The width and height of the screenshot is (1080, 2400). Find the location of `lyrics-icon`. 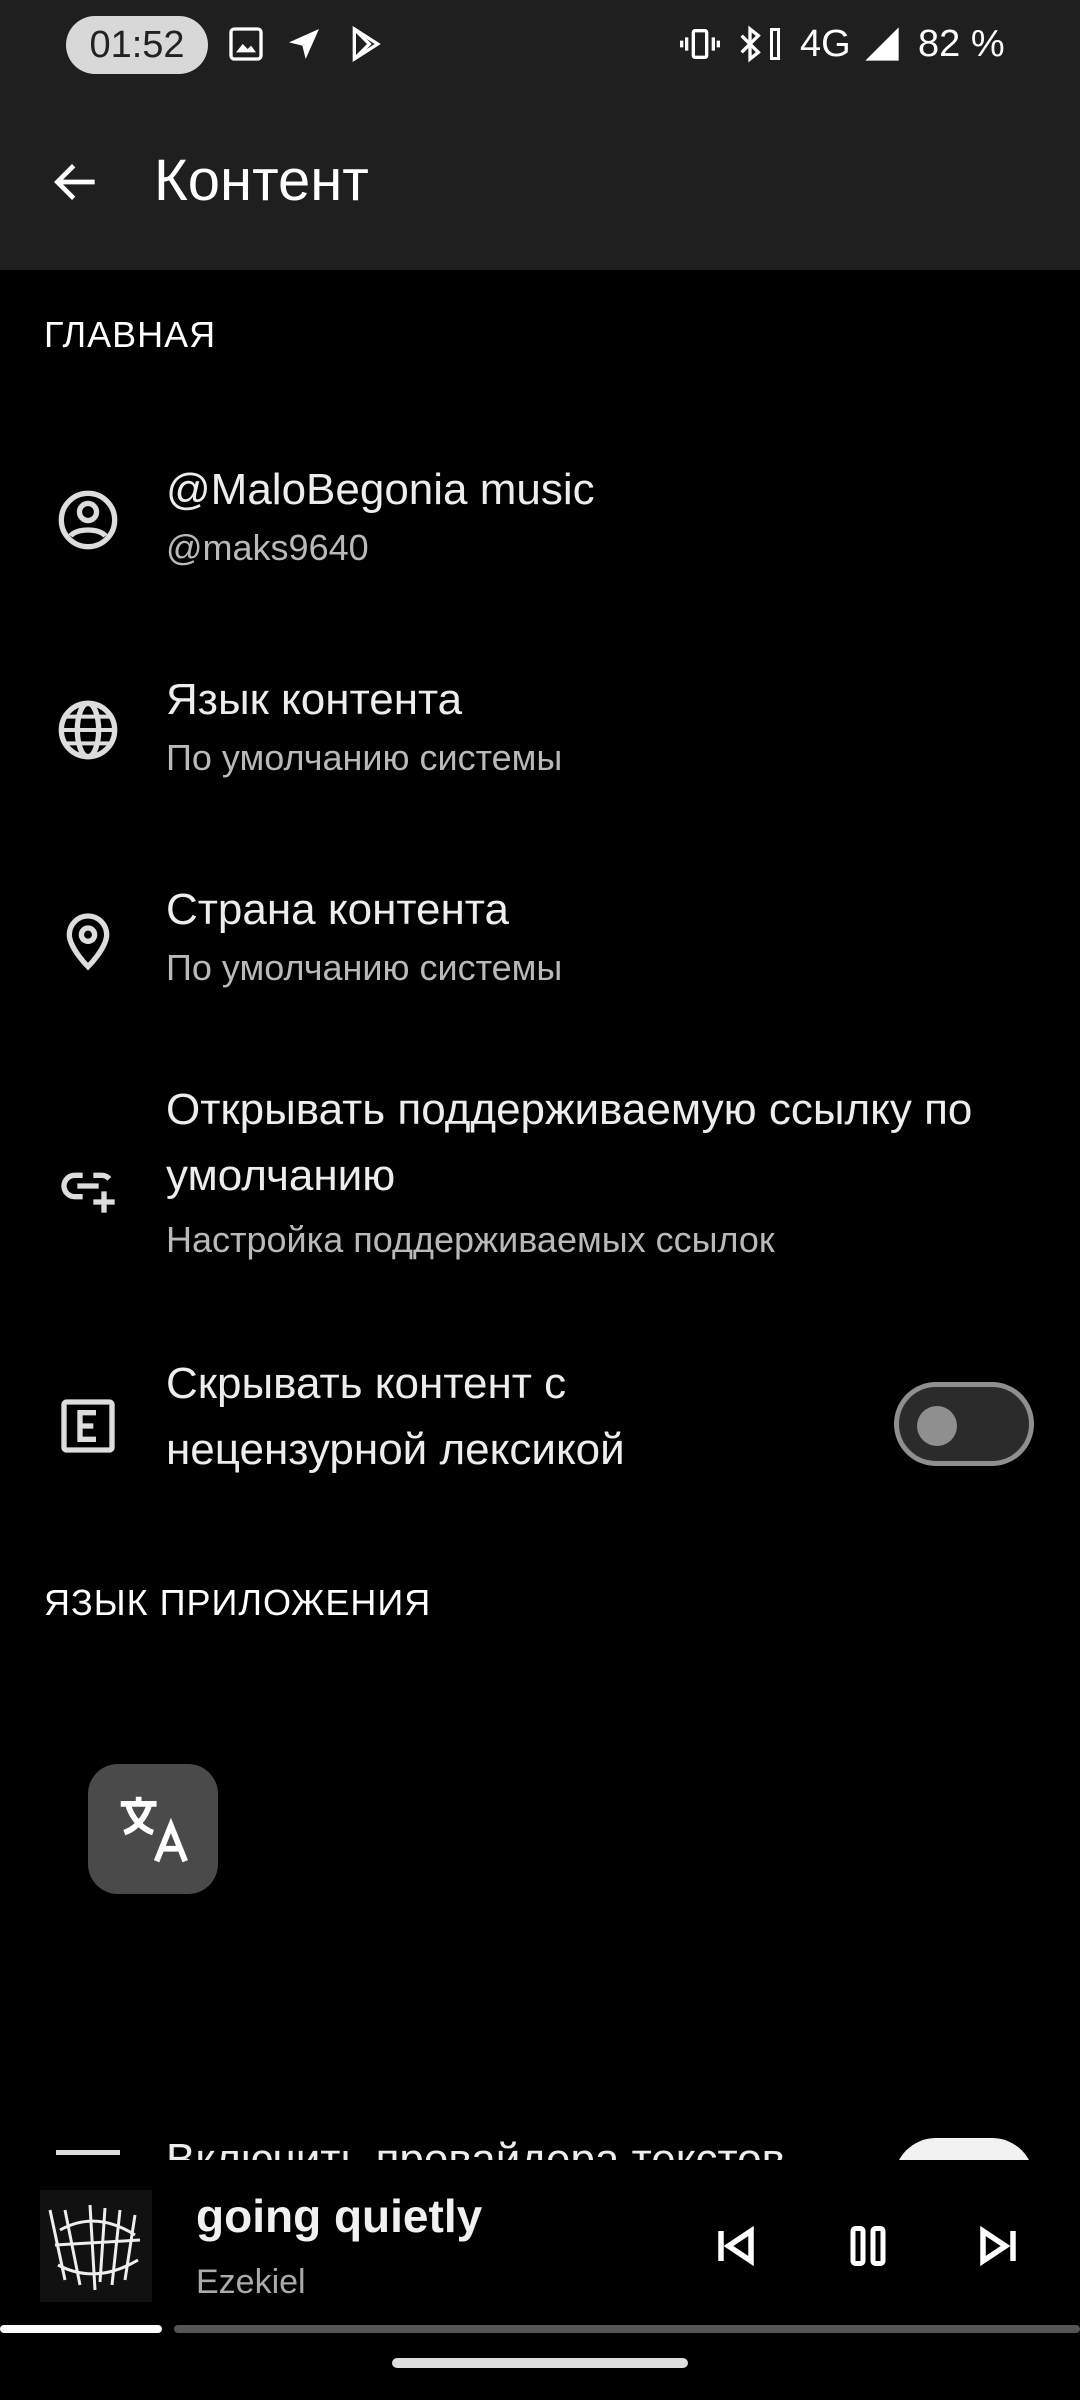

lyrics-icon is located at coordinates (88, 2155).